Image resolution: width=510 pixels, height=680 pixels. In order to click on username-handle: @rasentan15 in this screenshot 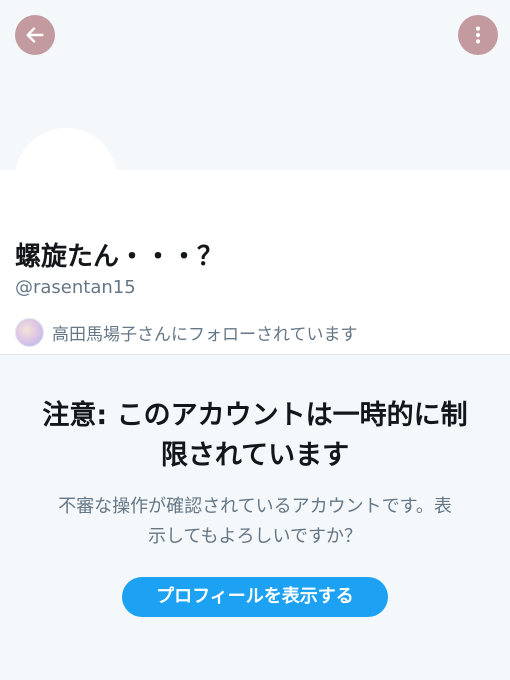, I will do `click(75, 287)`.